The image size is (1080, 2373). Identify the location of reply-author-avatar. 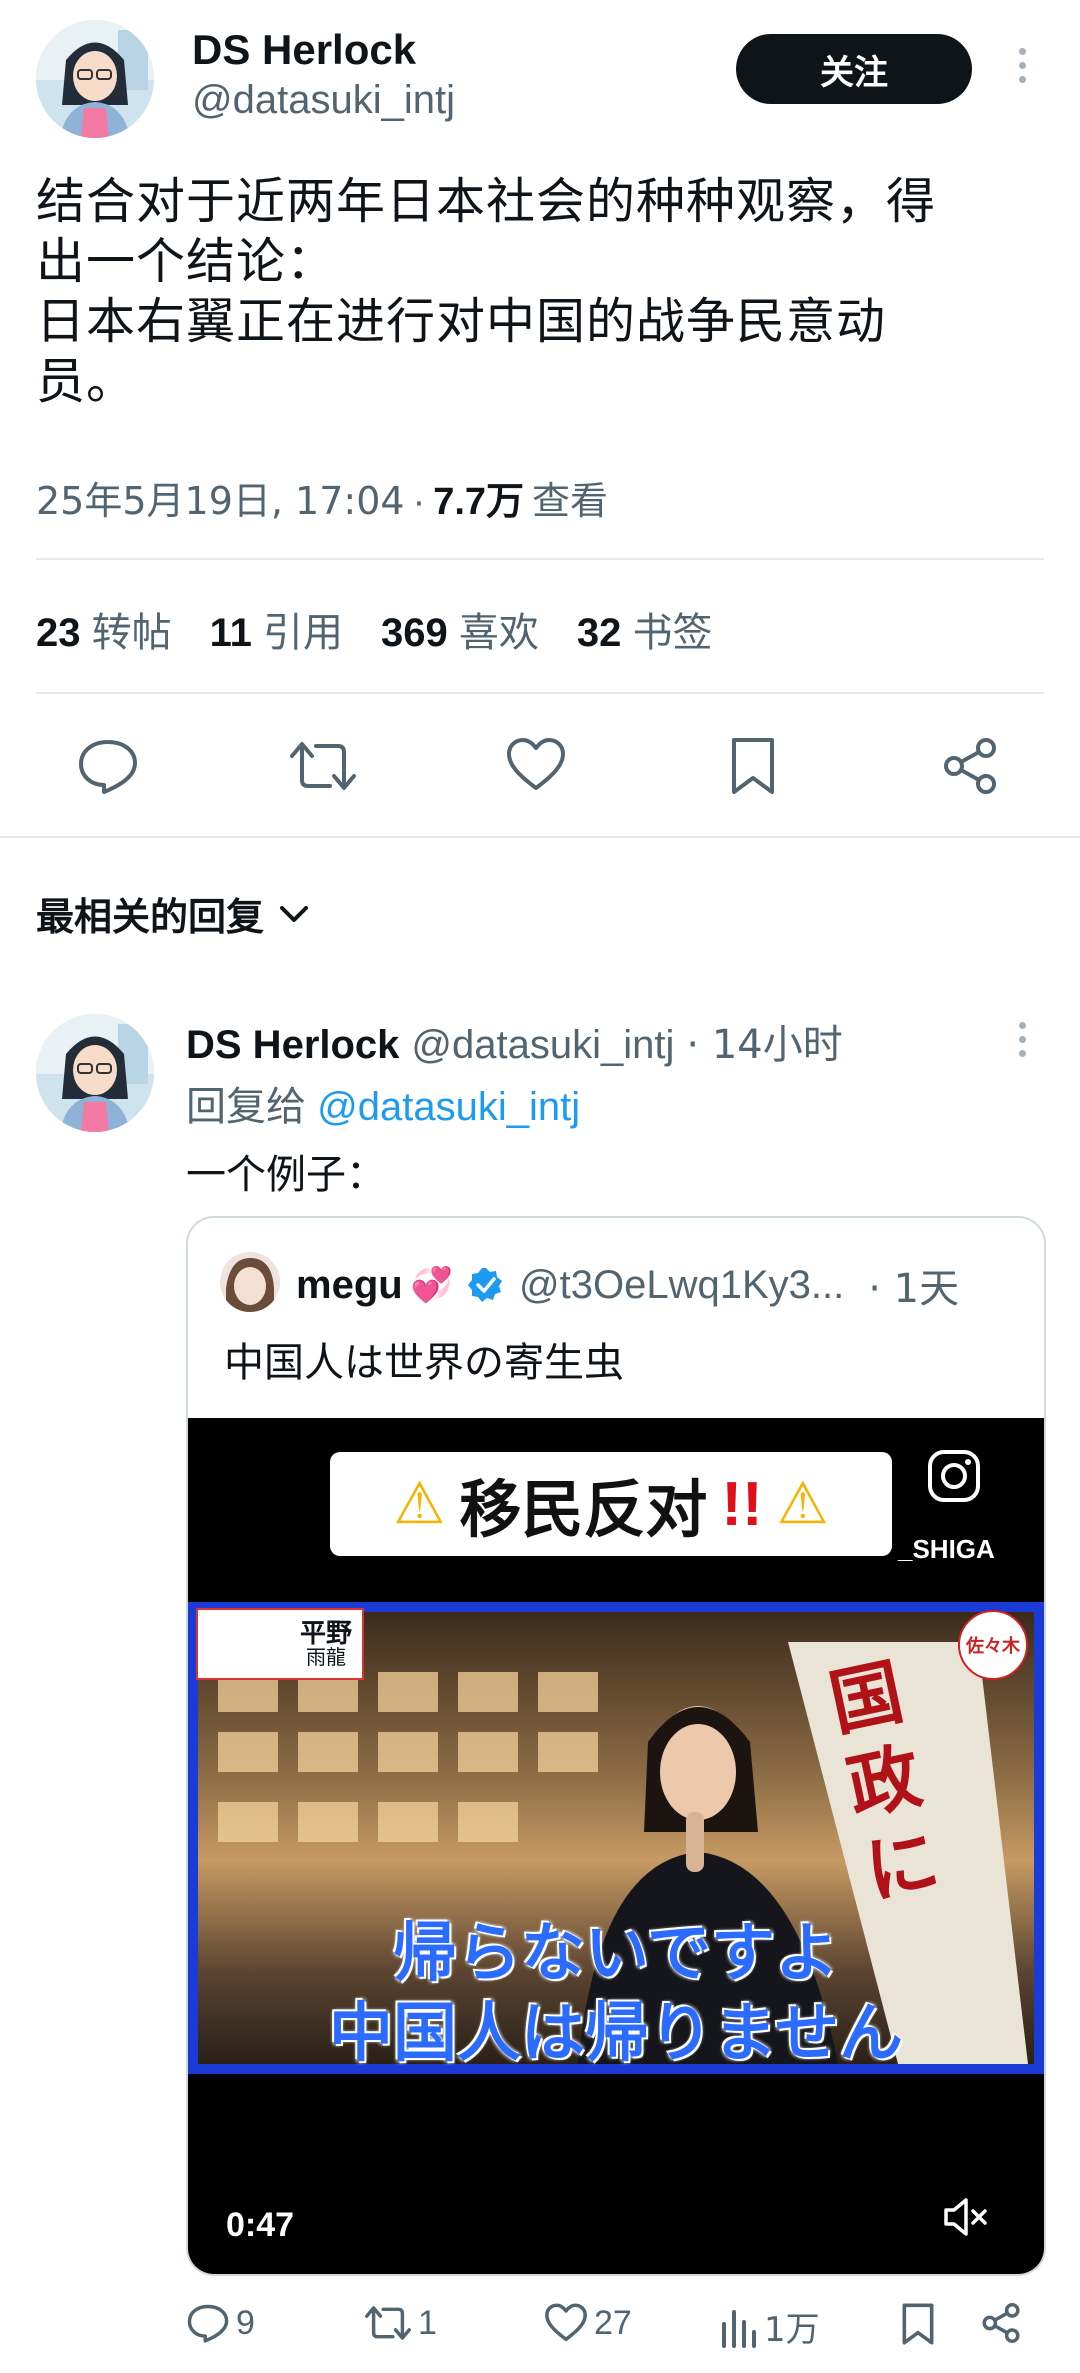
(95, 1073).